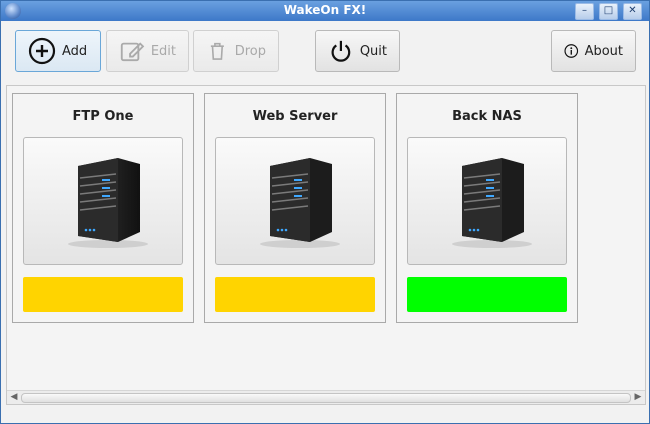  Describe the element at coordinates (14, 397) in the screenshot. I see `scroll-left-arrow-icon: ◀` at that location.